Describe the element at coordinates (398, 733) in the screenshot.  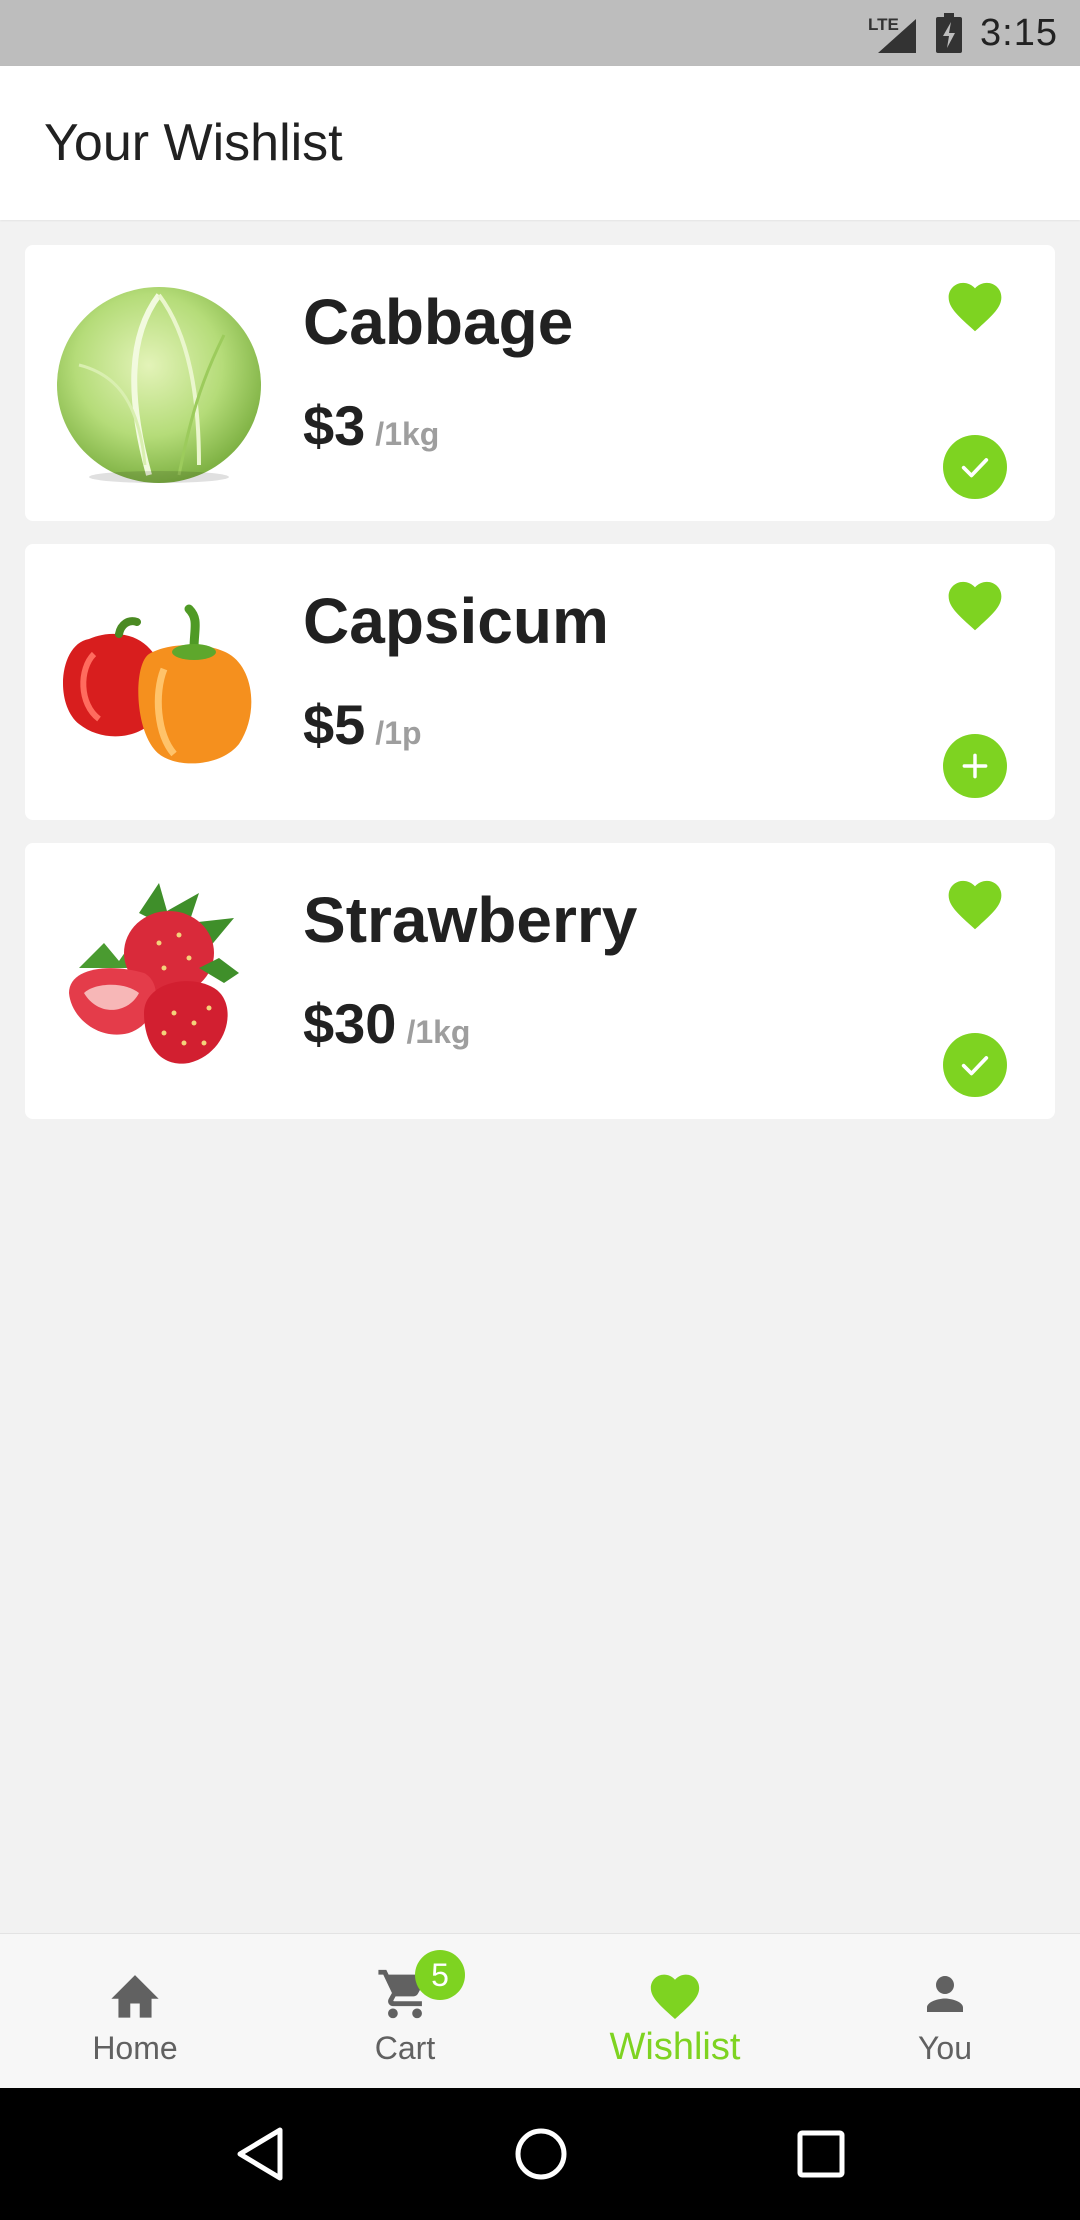
I see `item-unit: /1p` at that location.